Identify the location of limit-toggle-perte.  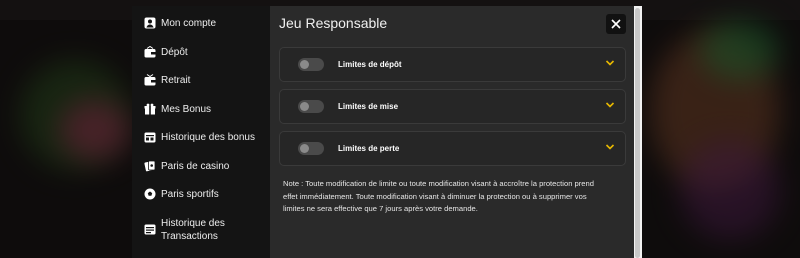
(311, 148).